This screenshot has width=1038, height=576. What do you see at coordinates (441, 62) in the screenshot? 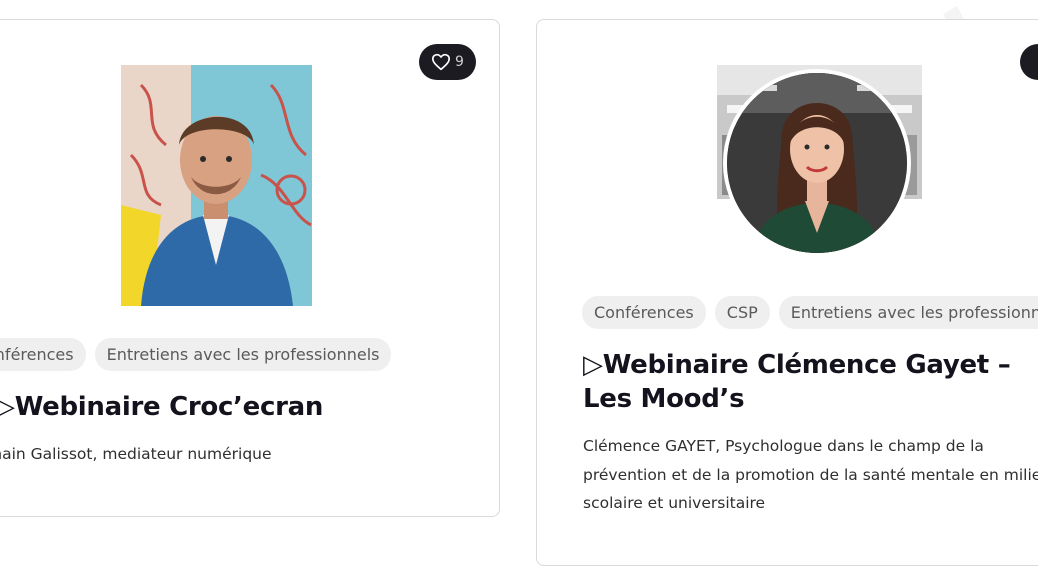
I see `heart-icon` at bounding box center [441, 62].